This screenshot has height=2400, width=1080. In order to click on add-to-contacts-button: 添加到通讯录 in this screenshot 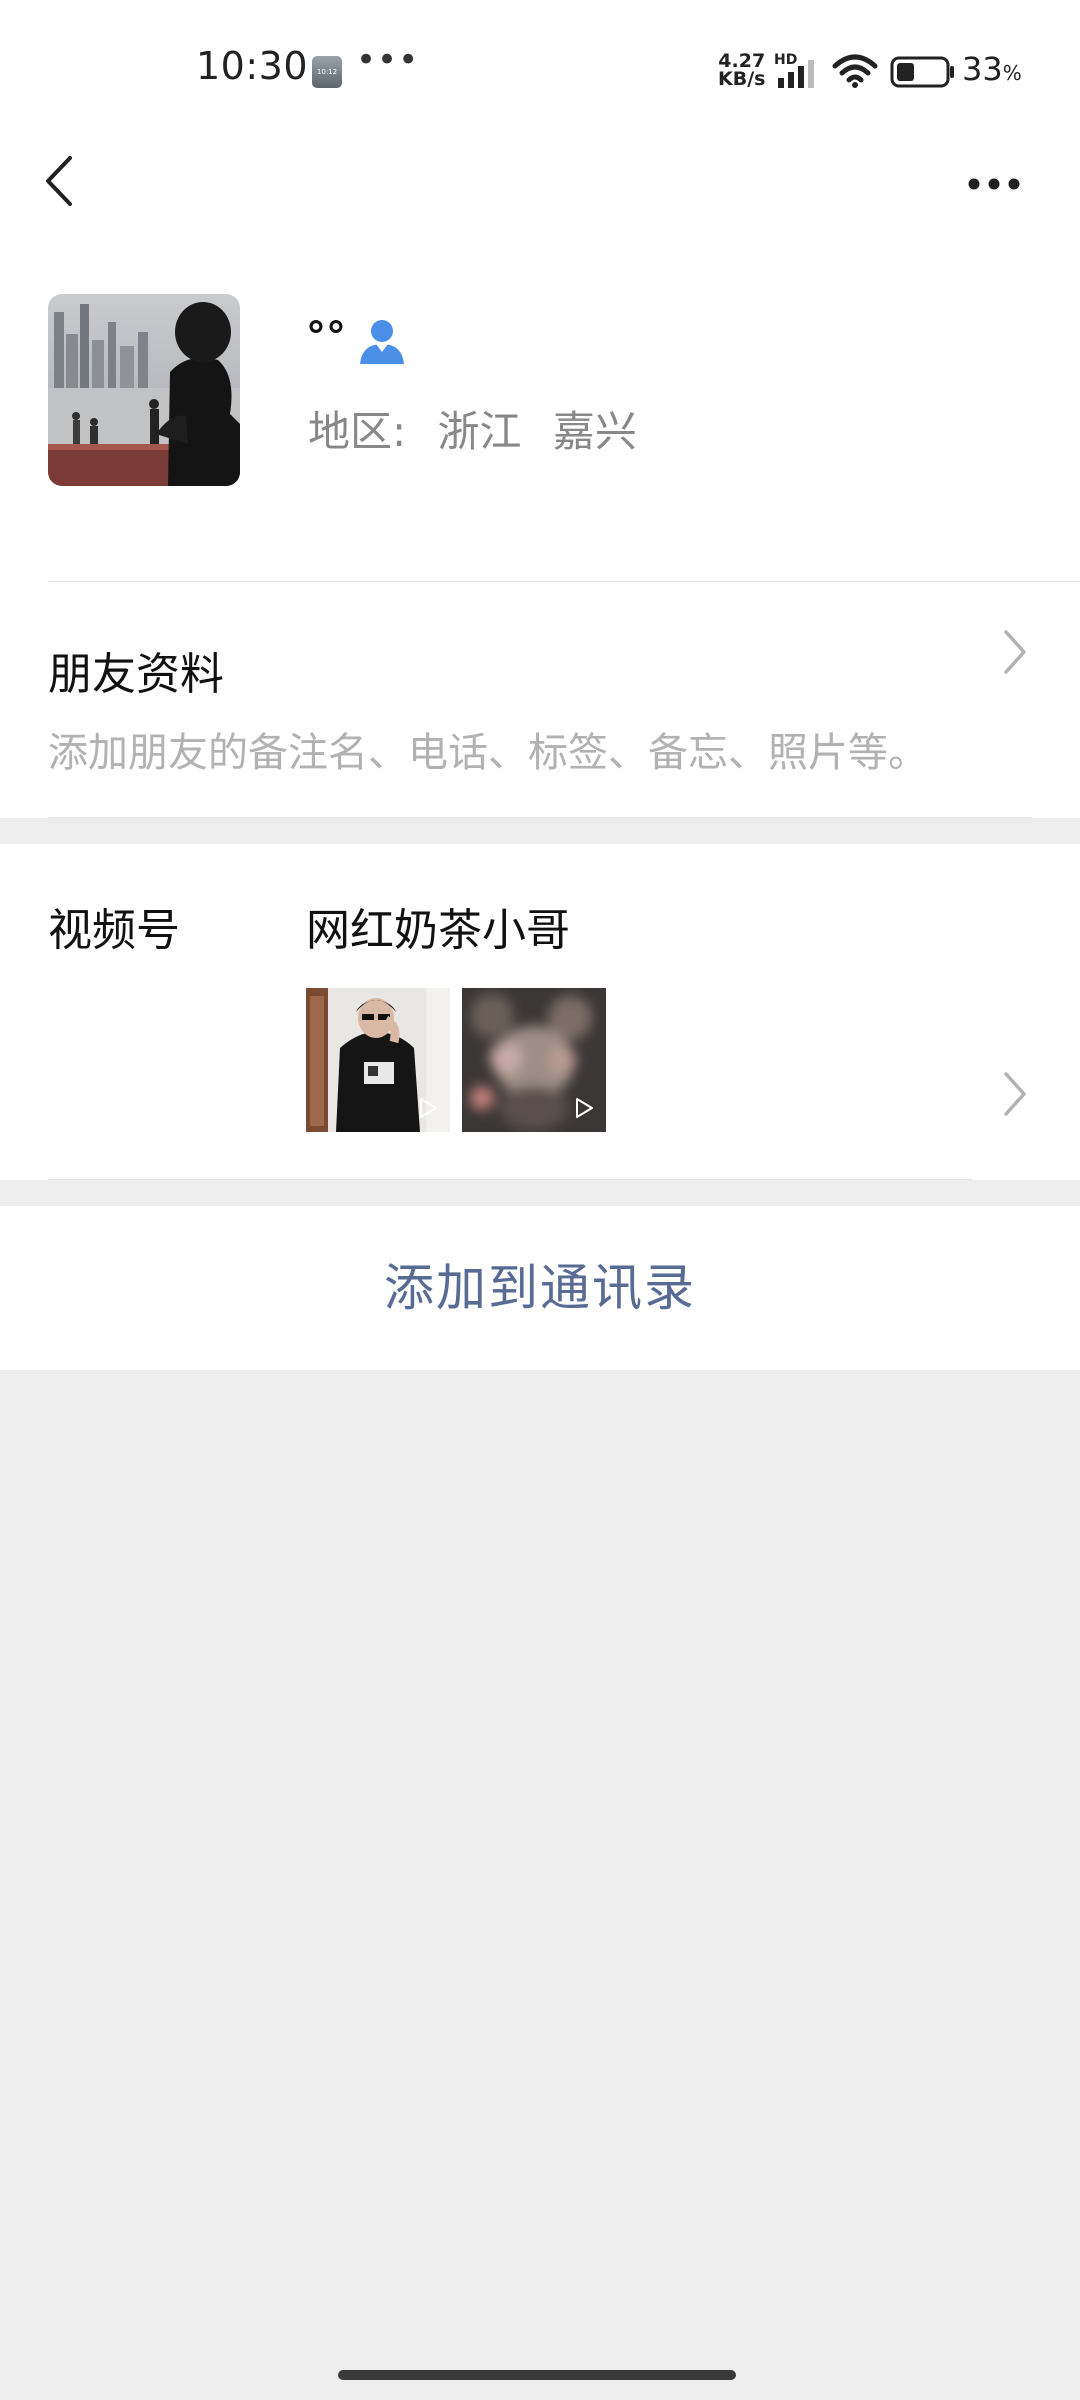, I will do `click(540, 1288)`.